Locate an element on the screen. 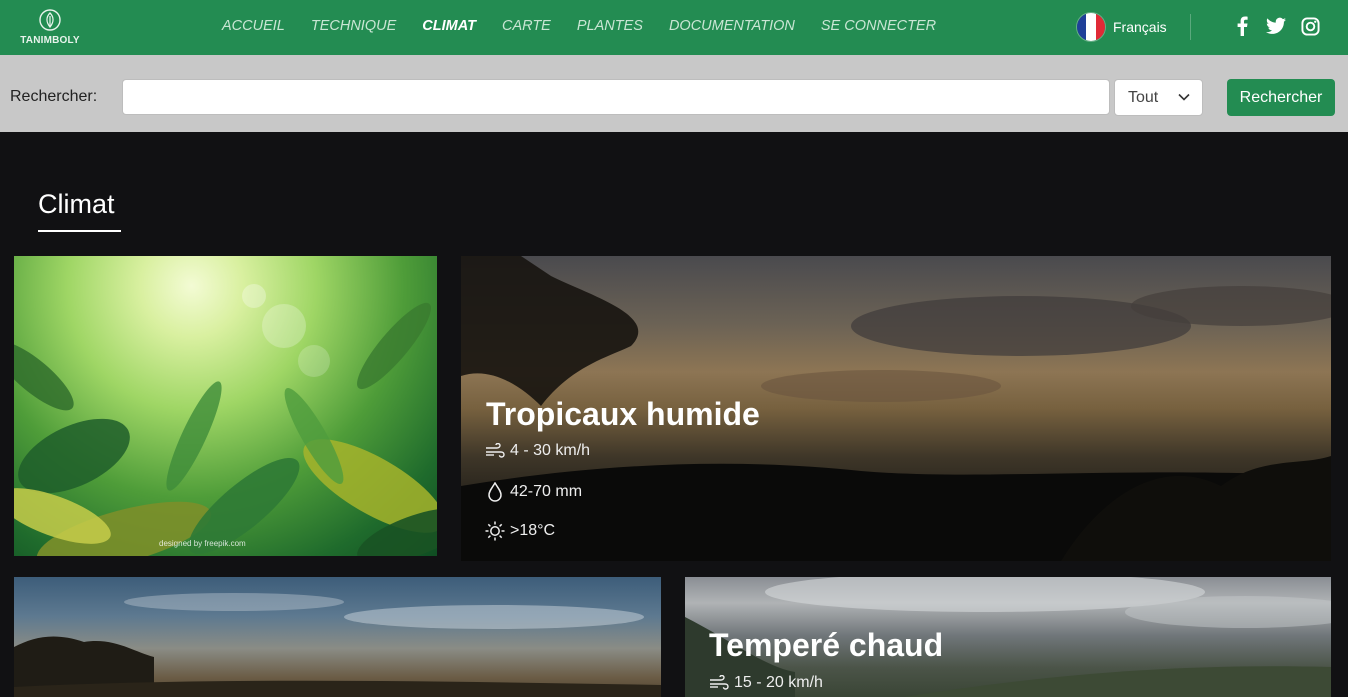  search-filter-select: Tout is located at coordinates (1158, 97).